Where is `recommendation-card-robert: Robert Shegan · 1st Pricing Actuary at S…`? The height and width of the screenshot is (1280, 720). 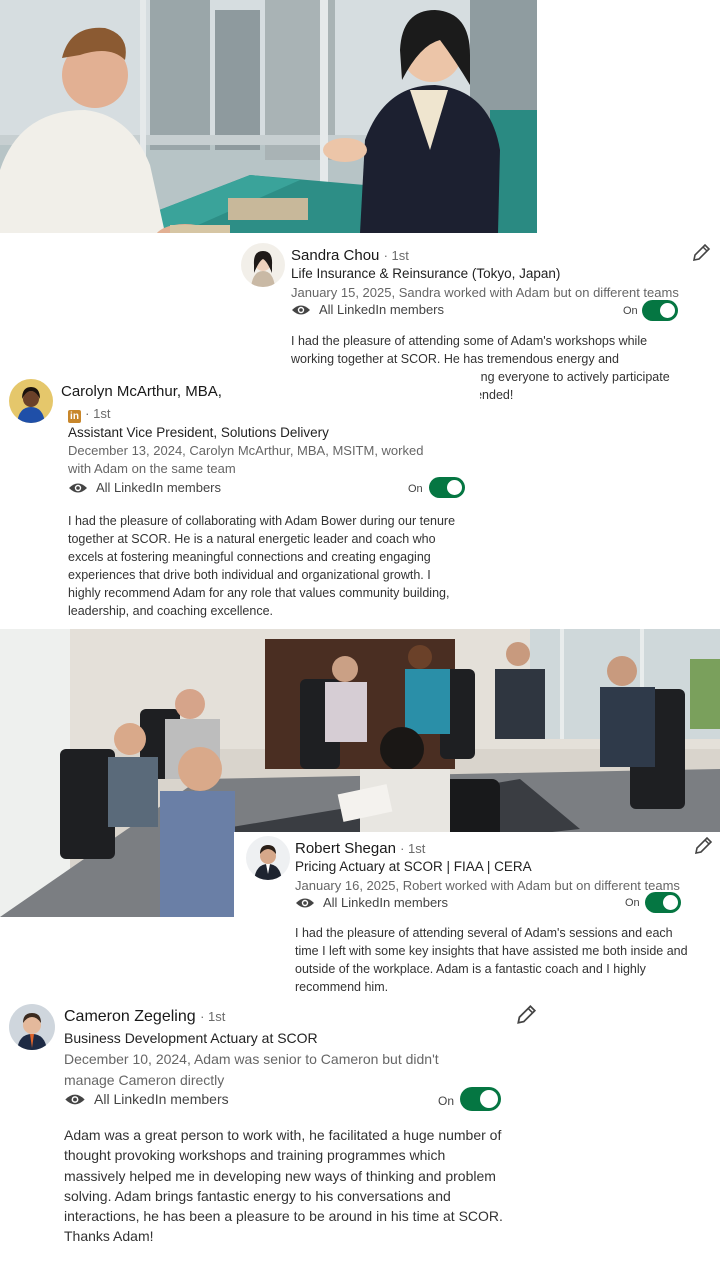
recommendation-card-robert: Robert Shegan · 1st Pricing Actuary at S… is located at coordinates (477, 915).